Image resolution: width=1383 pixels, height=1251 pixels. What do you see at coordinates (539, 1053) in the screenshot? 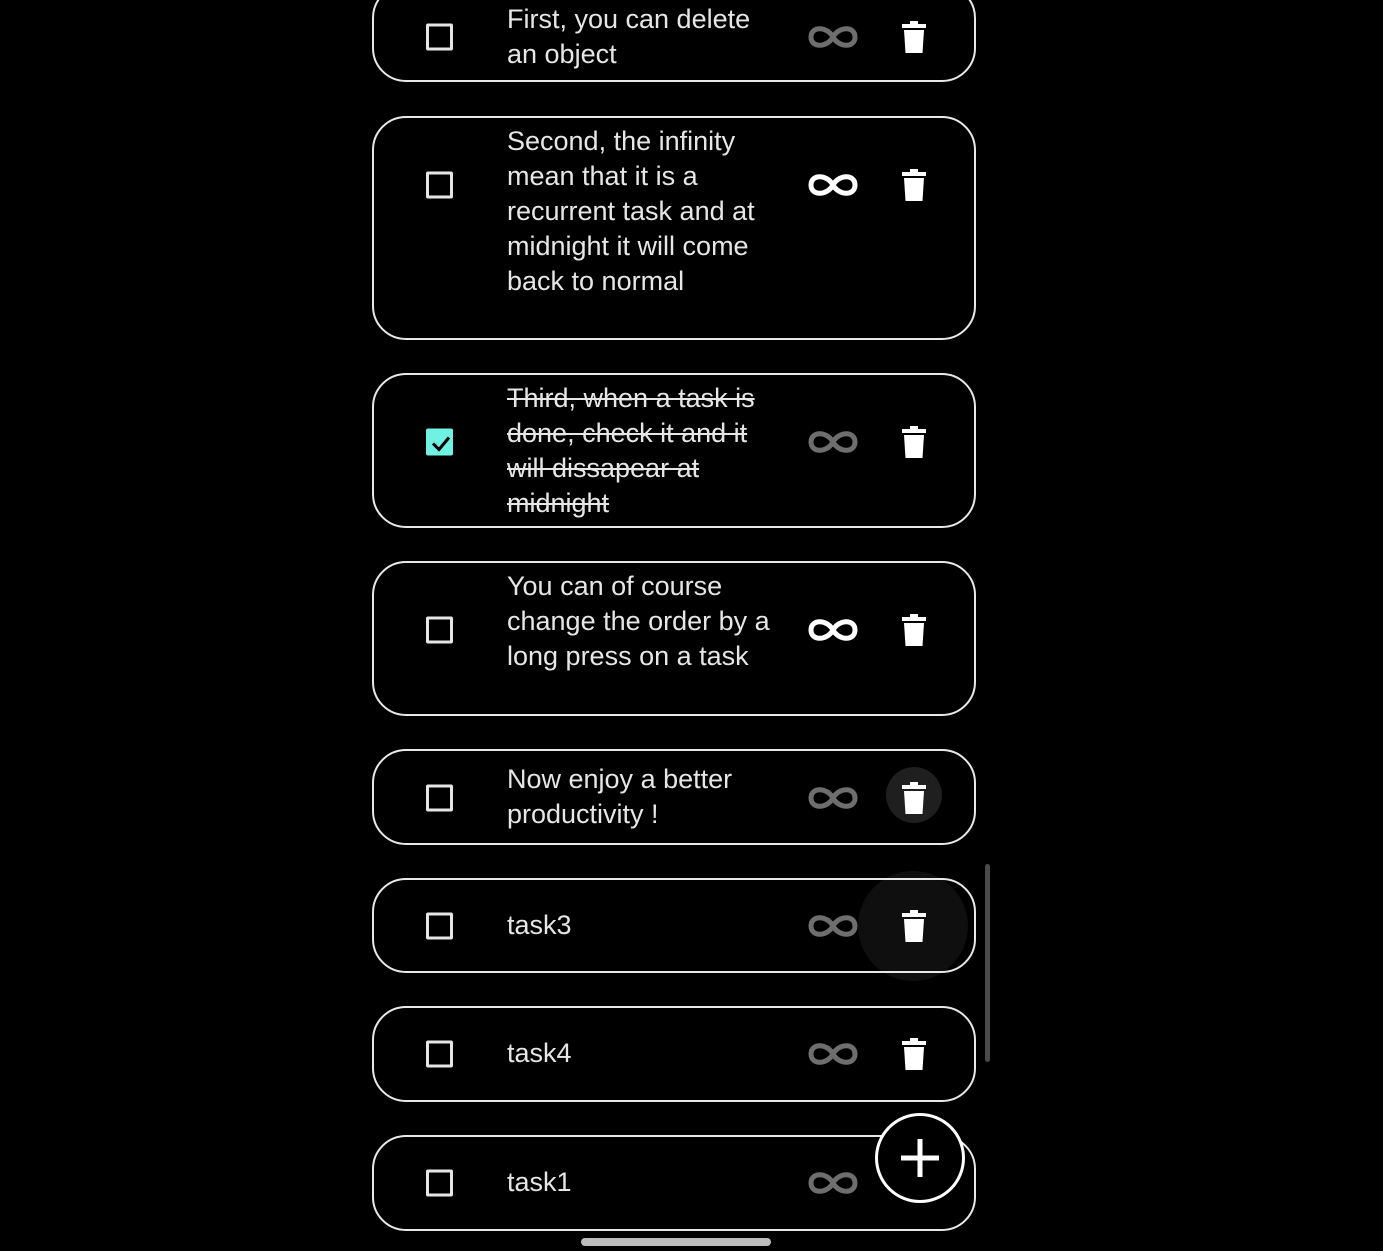
I see `task-text: task4` at bounding box center [539, 1053].